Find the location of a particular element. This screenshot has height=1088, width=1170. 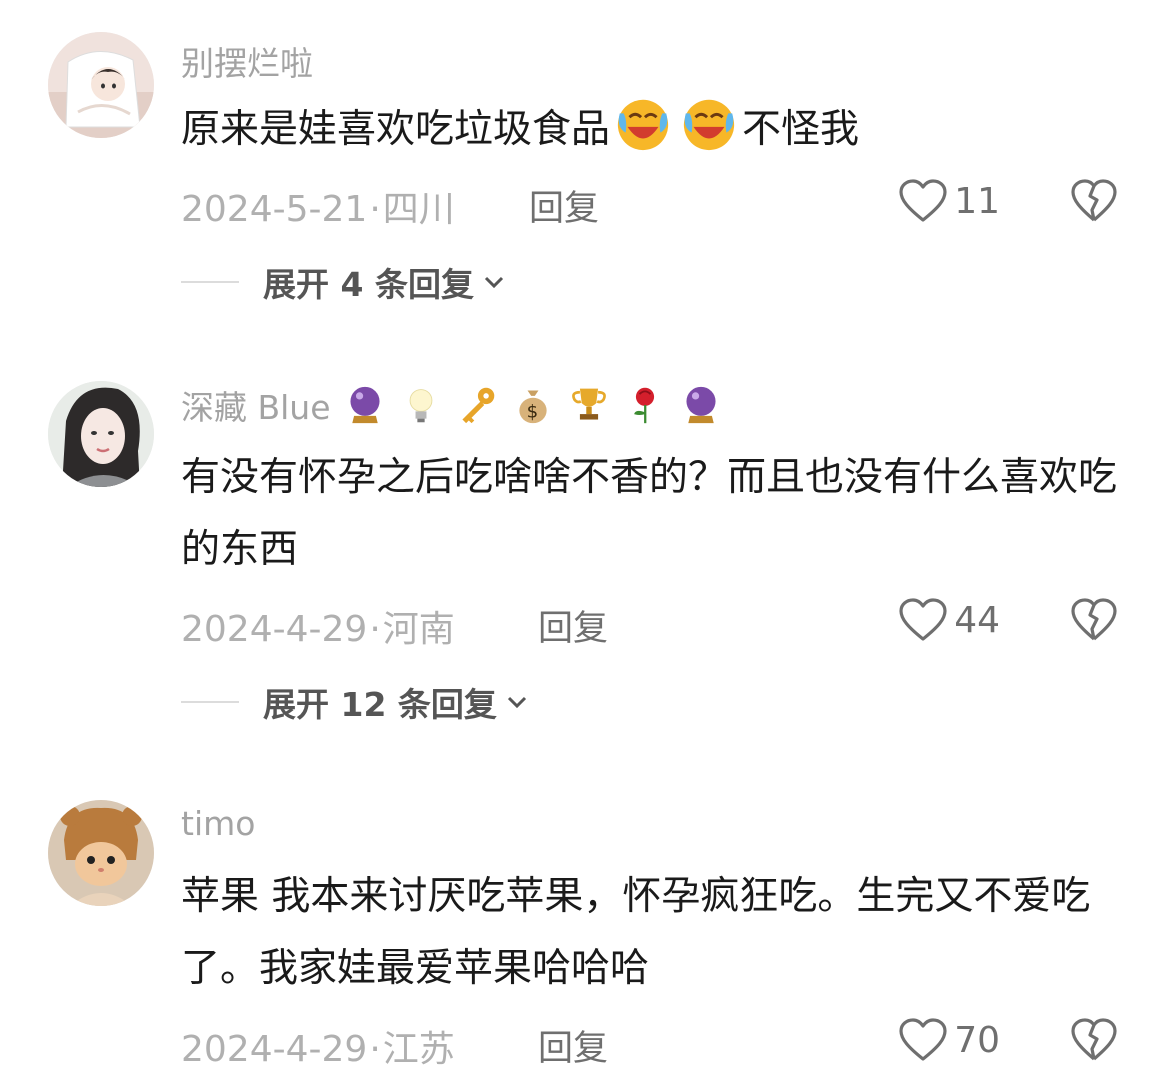

username: 深藏 Blue $ is located at coordinates (451, 405).